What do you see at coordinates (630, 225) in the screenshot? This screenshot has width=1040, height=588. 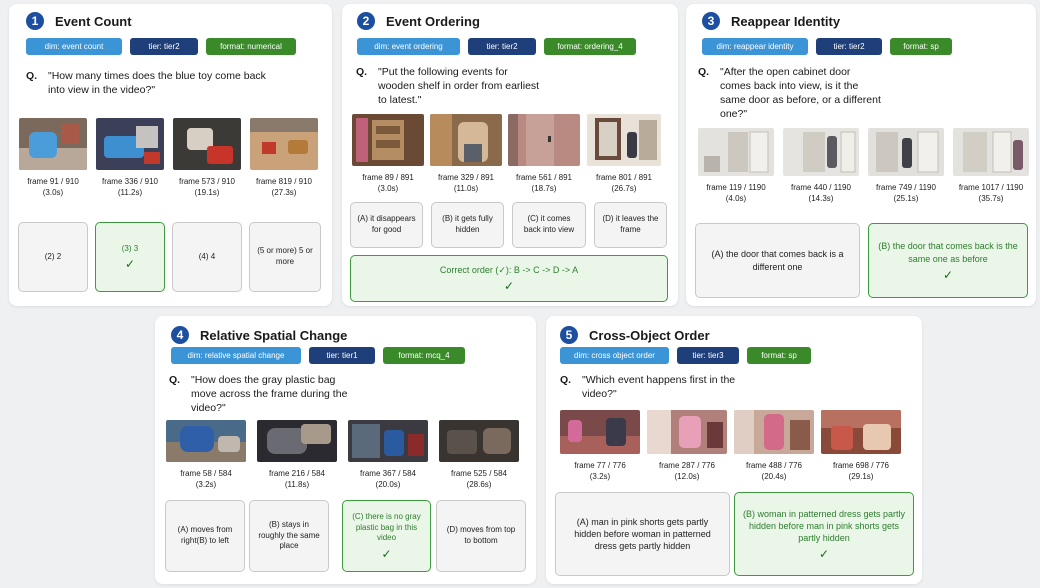 I see `option-card: (D) it leaves the frame` at bounding box center [630, 225].